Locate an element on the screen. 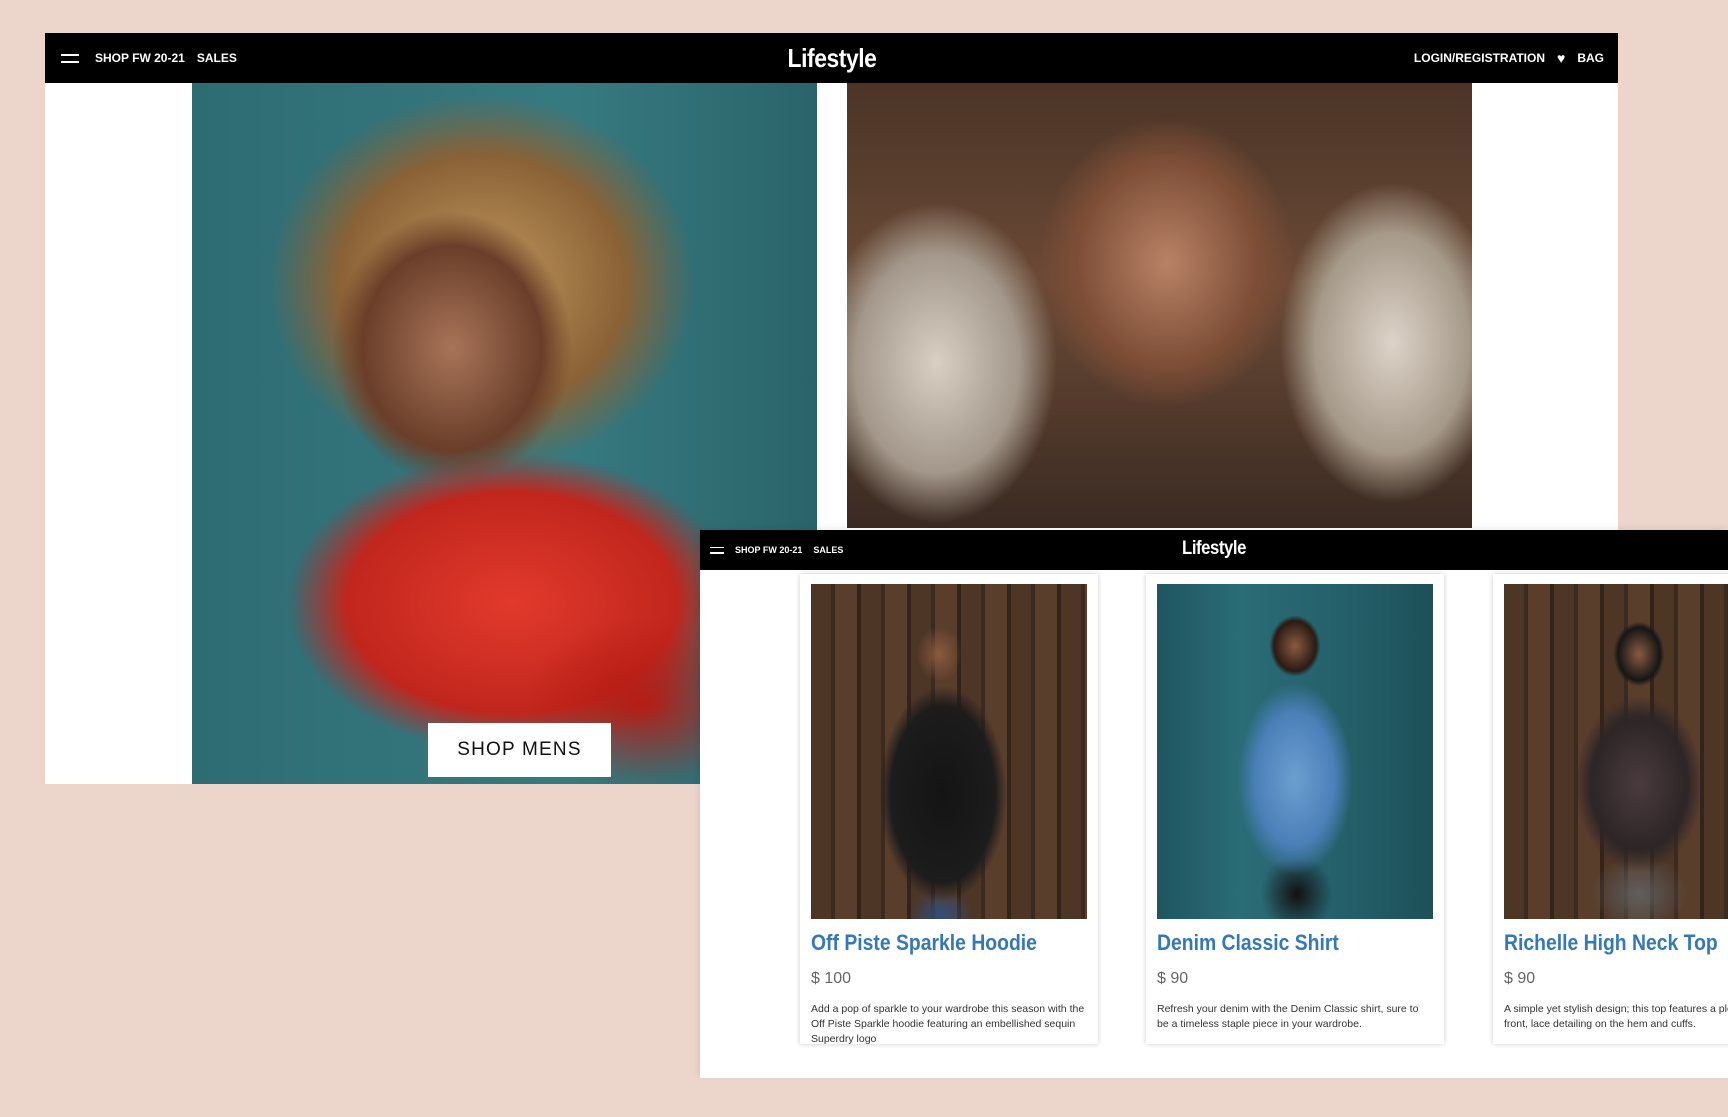 The image size is (1728, 1117). heart-icon: ♥ is located at coordinates (1561, 58).